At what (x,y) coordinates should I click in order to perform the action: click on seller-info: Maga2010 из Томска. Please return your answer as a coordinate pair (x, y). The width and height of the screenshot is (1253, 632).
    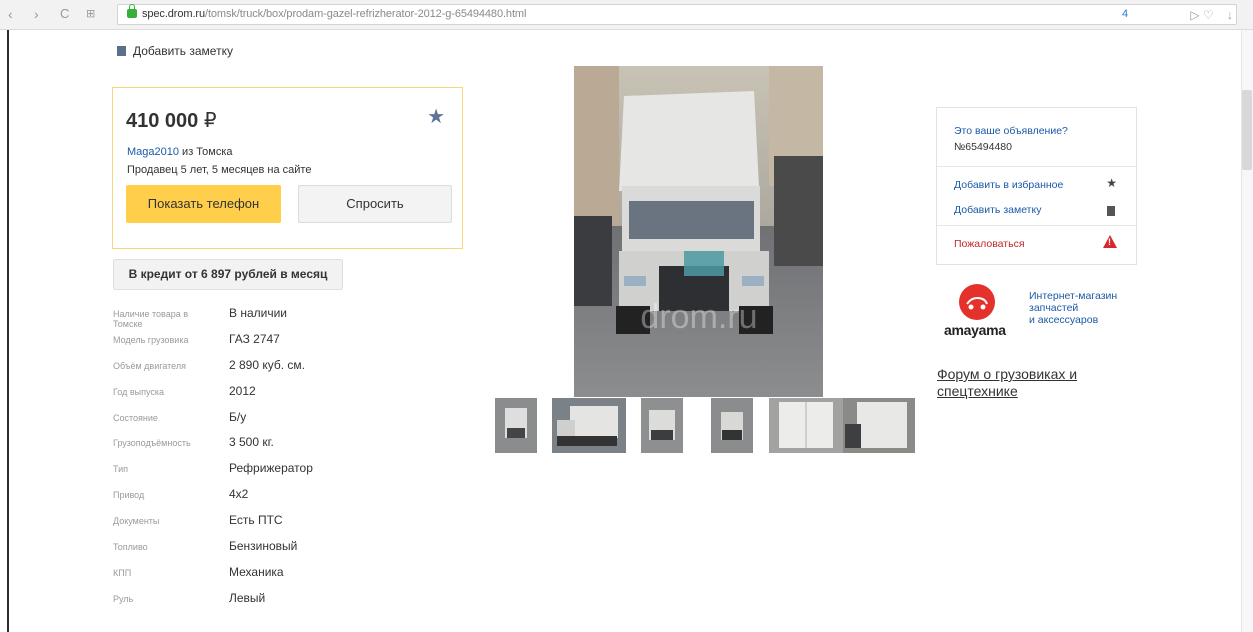
    Looking at the image, I should click on (180, 152).